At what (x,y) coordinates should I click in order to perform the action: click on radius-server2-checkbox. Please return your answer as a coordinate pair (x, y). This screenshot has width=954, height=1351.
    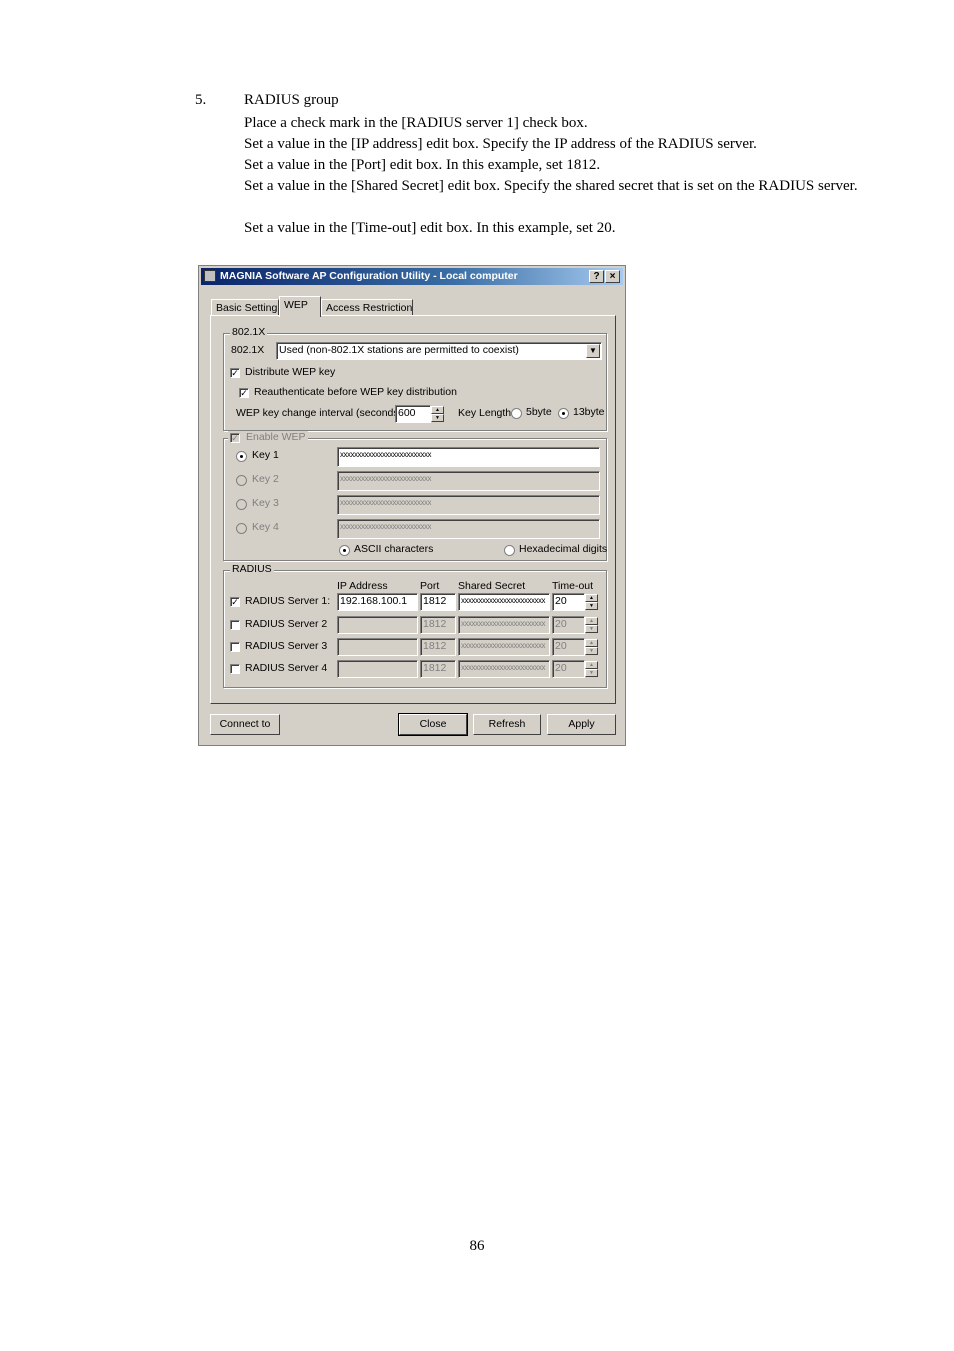
    Looking at the image, I should click on (235, 625).